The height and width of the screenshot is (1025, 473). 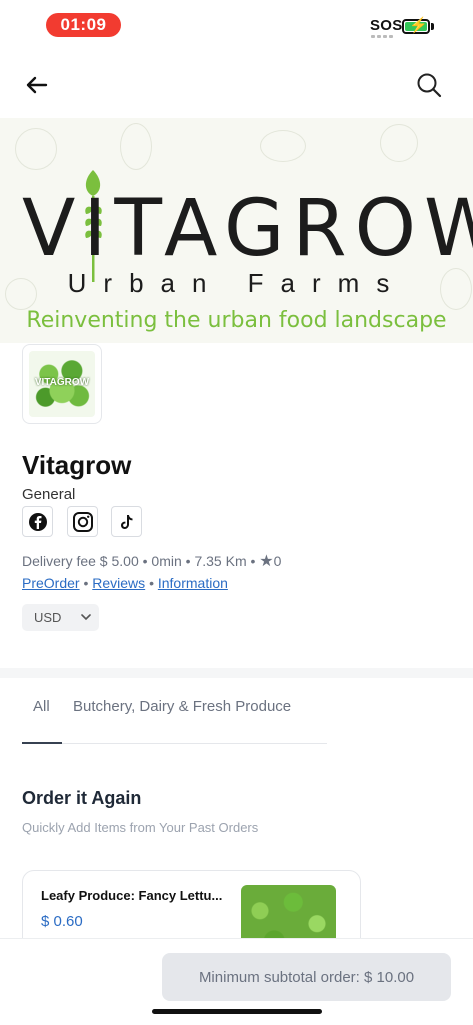 I want to click on store-logo: VITAGROW, so click(x=62, y=384).